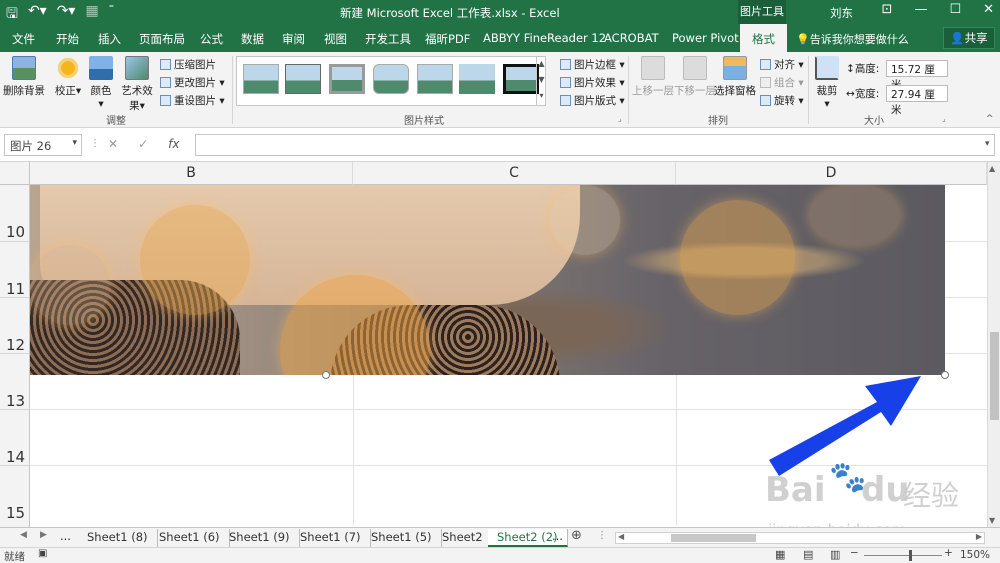 The width and height of the screenshot is (1000, 563). What do you see at coordinates (514, 173) in the screenshot?
I see `column-header-c: C` at bounding box center [514, 173].